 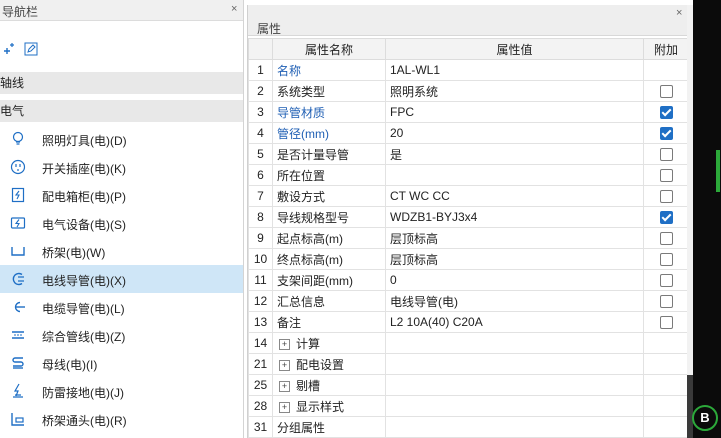 I want to click on property-row: 13 备注 L2 10A(40) C20A, so click(x=468, y=322).